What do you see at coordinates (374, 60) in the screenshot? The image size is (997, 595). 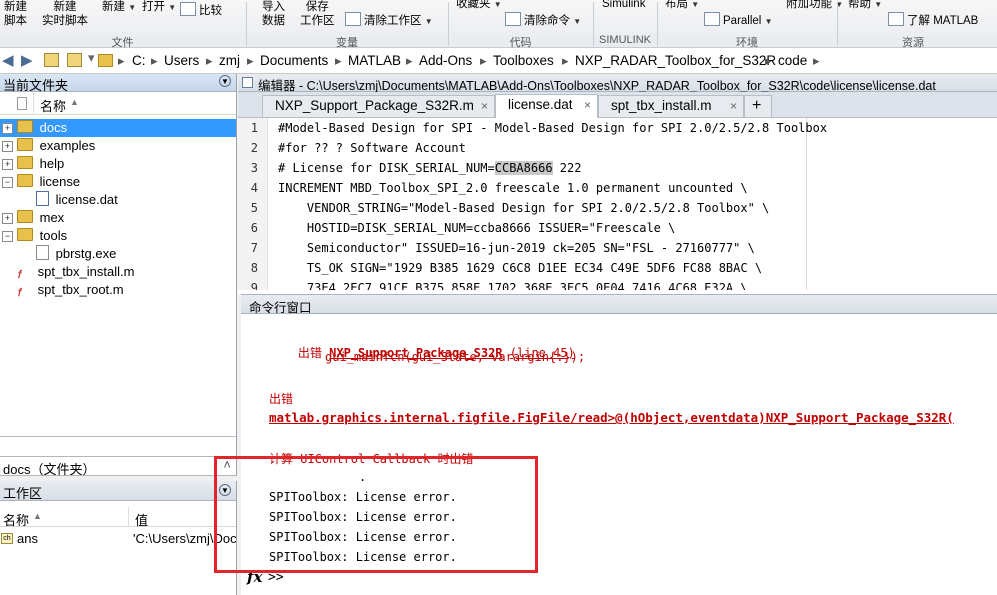 I see `crumb-matlab: MATLAB` at bounding box center [374, 60].